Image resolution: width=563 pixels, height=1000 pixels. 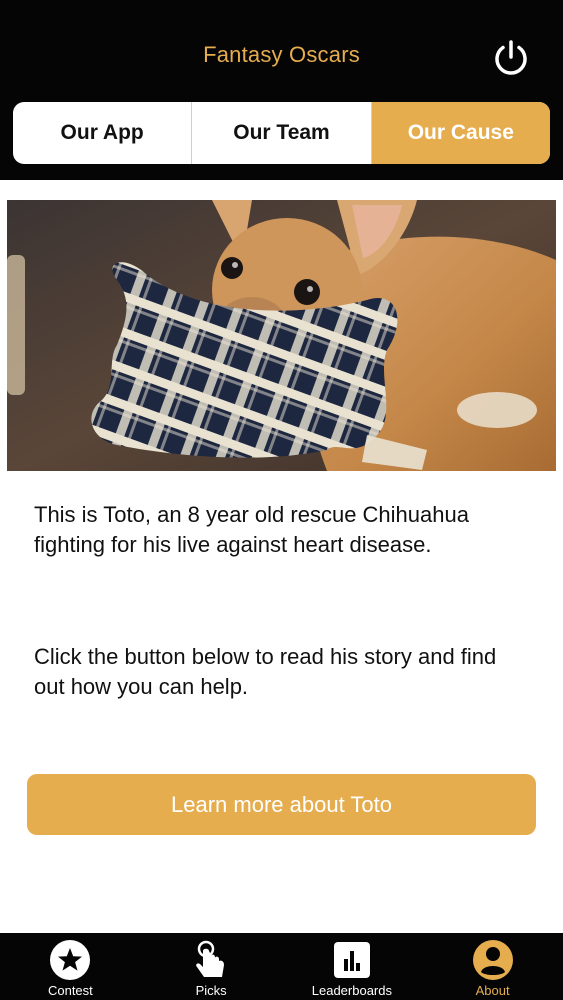 What do you see at coordinates (492, 990) in the screenshot?
I see `tab-label-about: About` at bounding box center [492, 990].